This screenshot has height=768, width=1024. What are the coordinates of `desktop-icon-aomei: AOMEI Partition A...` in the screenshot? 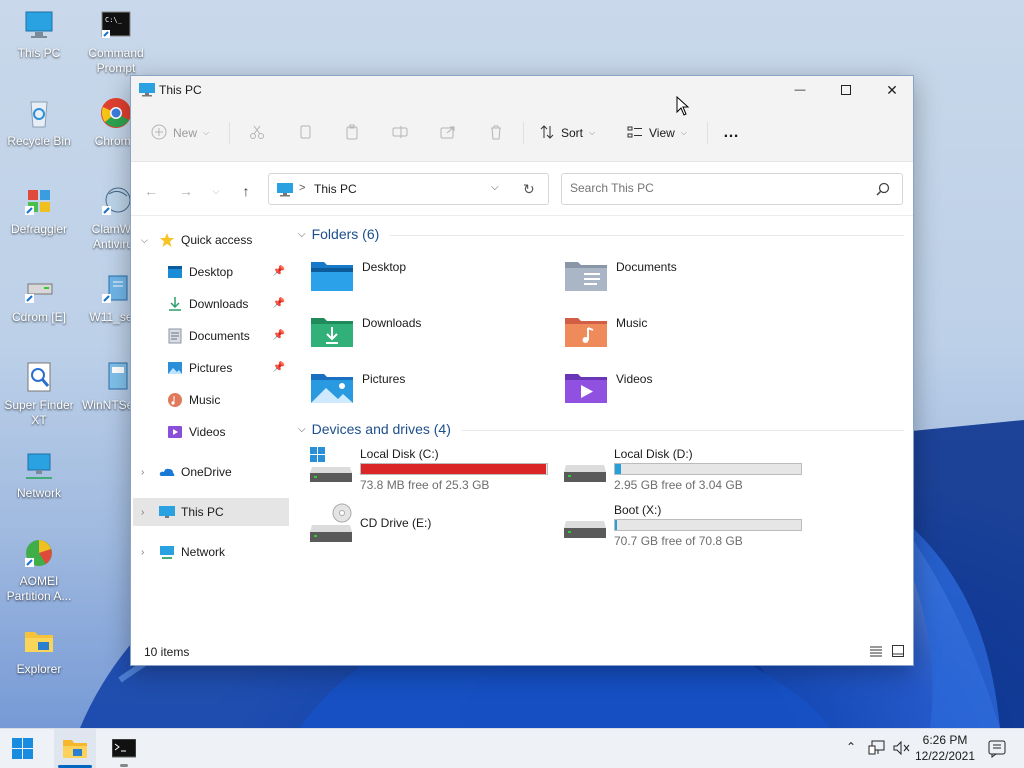 It's located at (39, 570).